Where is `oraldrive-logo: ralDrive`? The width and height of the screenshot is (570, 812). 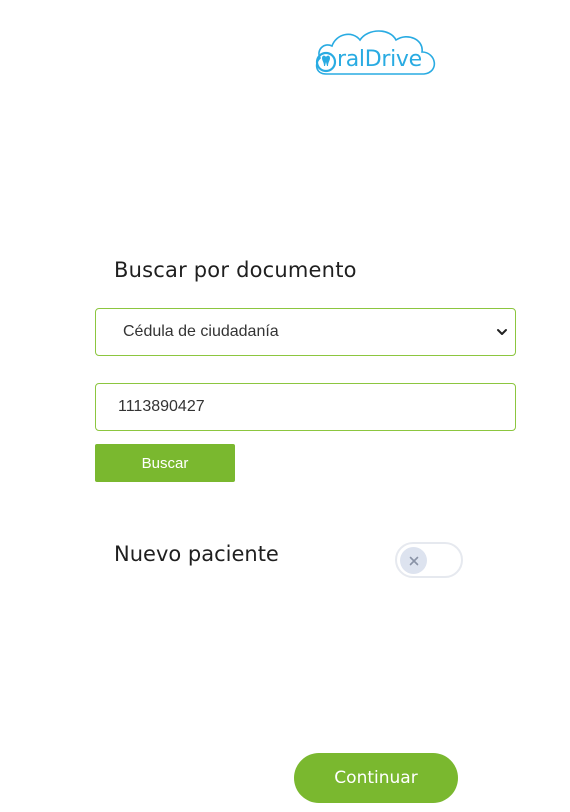 oraldrive-logo: ralDrive is located at coordinates (376, 53).